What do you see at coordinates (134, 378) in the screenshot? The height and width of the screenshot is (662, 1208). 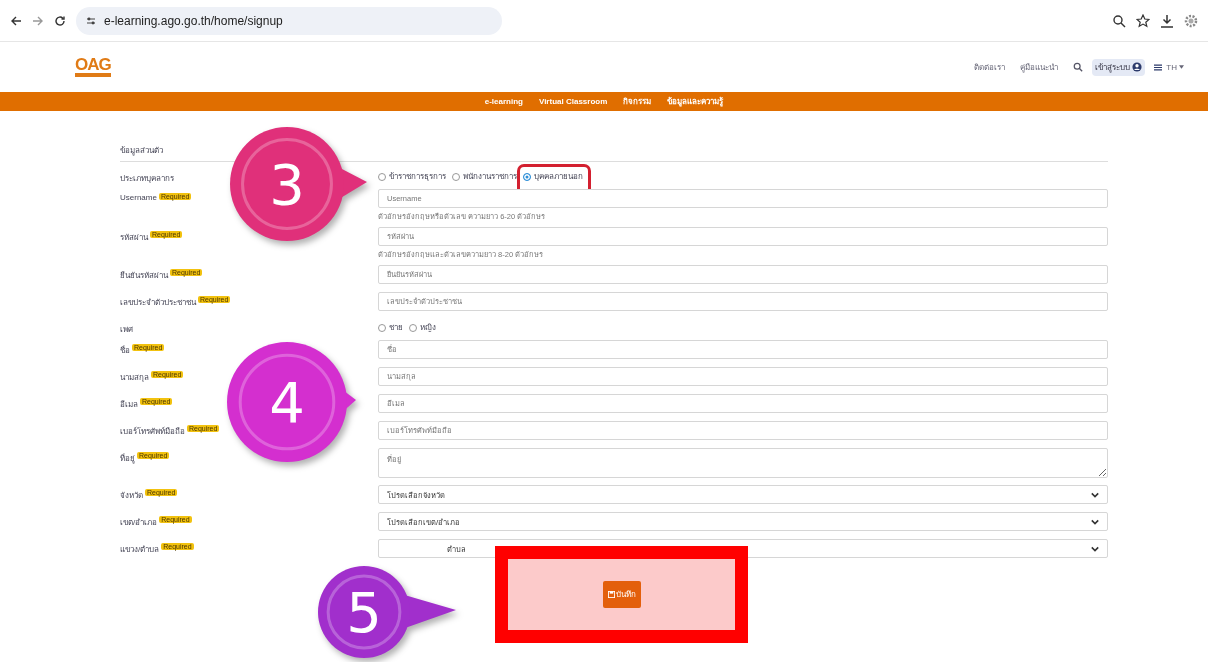 I see `field-label: นามสกุล` at bounding box center [134, 378].